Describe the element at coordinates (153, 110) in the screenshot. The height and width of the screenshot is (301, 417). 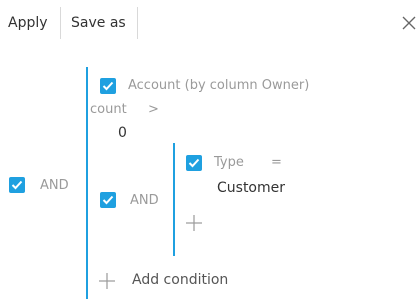
I see `condition-comparison-operator: >` at that location.